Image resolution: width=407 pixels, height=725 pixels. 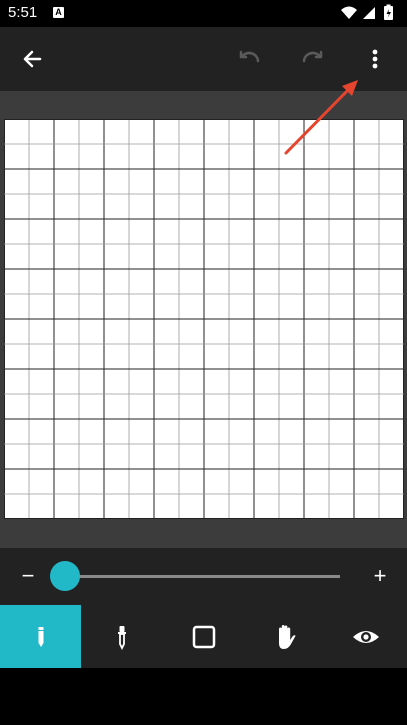 I want to click on pencil-icon, so click(x=41, y=636).